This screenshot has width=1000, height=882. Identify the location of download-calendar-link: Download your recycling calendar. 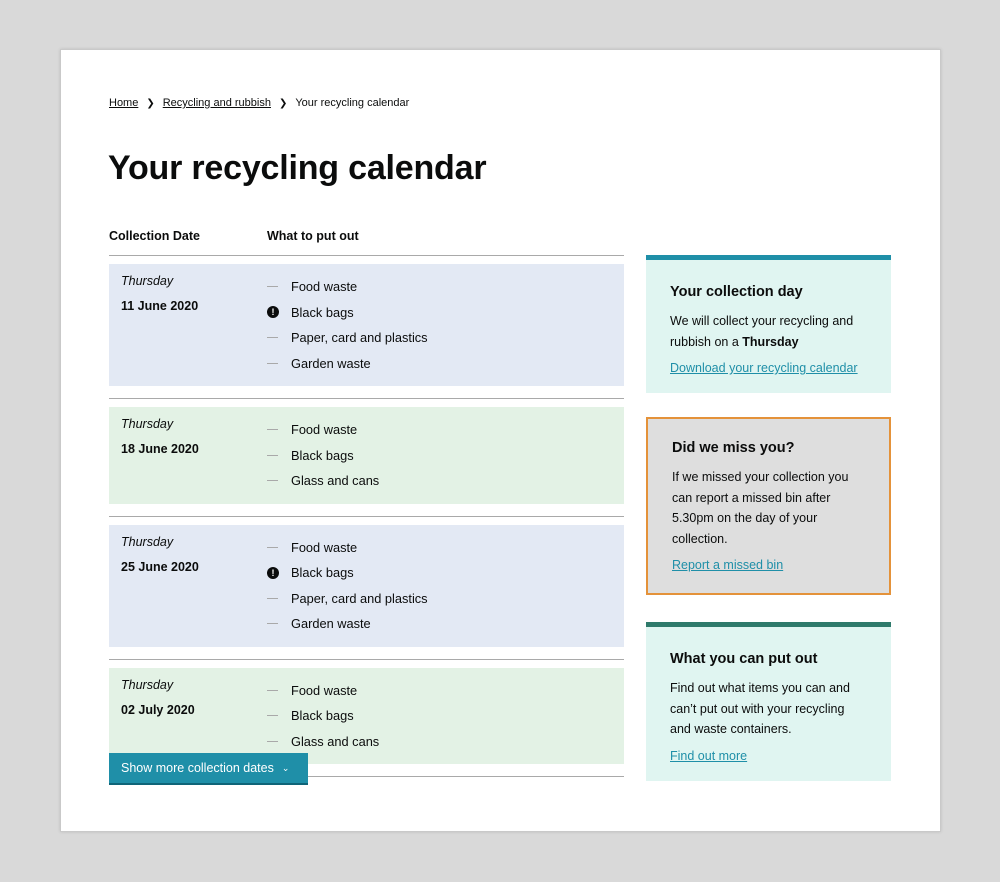
(764, 368).